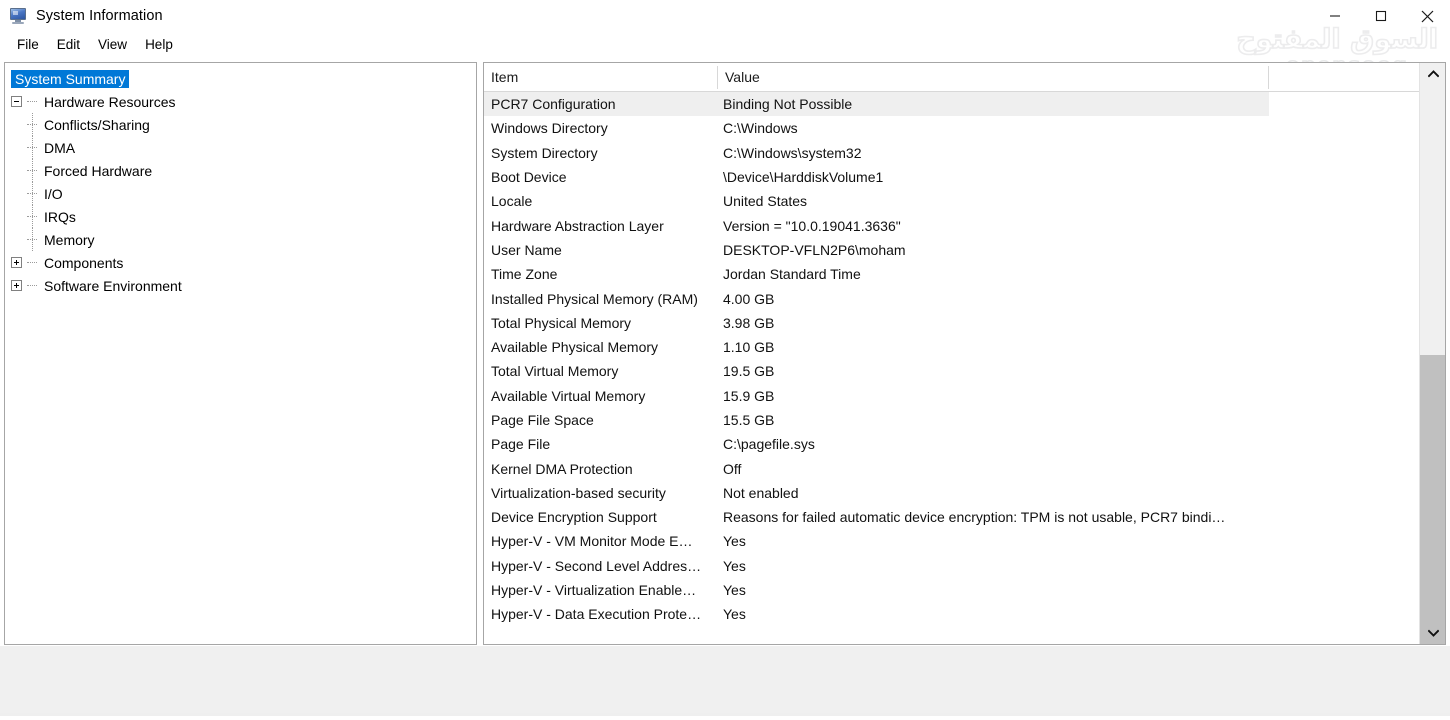 Image resolution: width=1450 pixels, height=720 pixels. What do you see at coordinates (16, 101) in the screenshot?
I see `collapse-node-icon` at bounding box center [16, 101].